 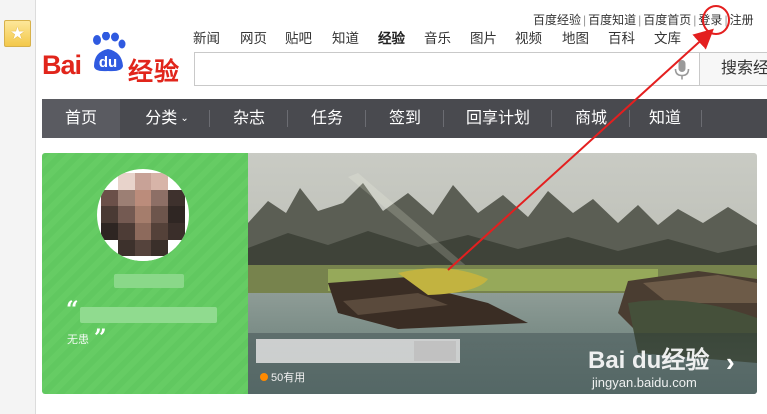 What do you see at coordinates (149, 281) in the screenshot?
I see `author-name-blurred` at bounding box center [149, 281].